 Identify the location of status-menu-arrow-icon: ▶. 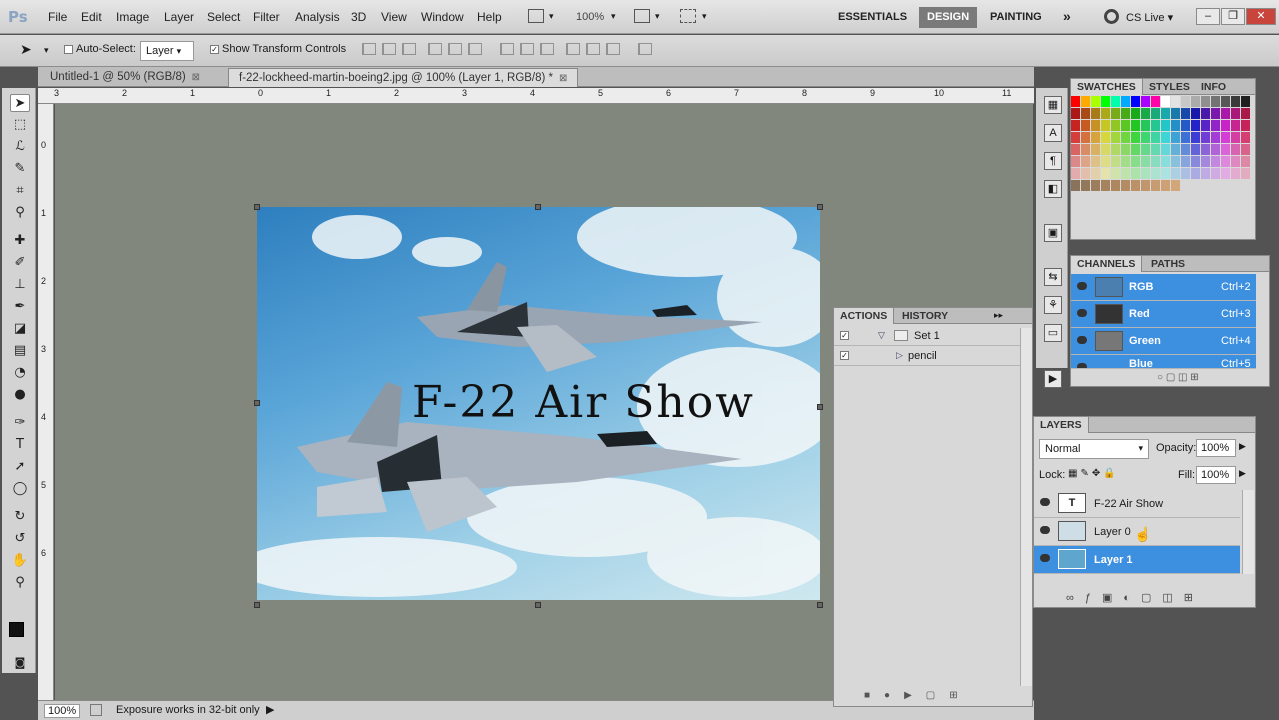
(270, 709).